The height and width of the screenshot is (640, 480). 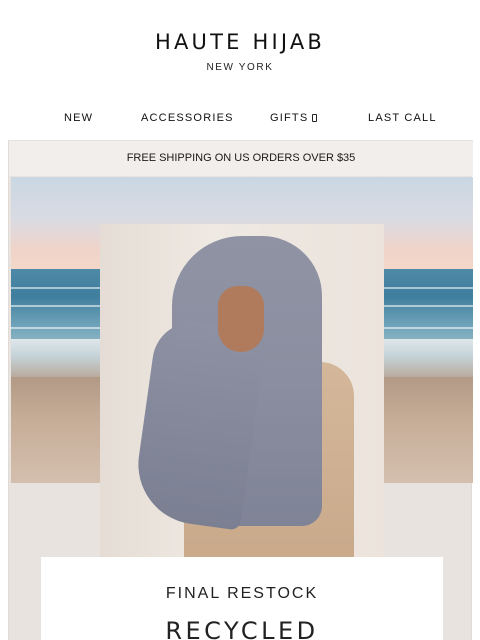 What do you see at coordinates (240, 67) in the screenshot?
I see `brand-location: NEW YORK` at bounding box center [240, 67].